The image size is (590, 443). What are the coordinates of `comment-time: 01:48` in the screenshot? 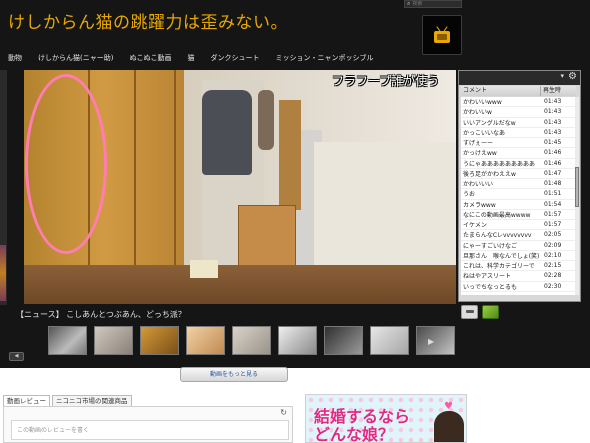 It's located at (553, 184).